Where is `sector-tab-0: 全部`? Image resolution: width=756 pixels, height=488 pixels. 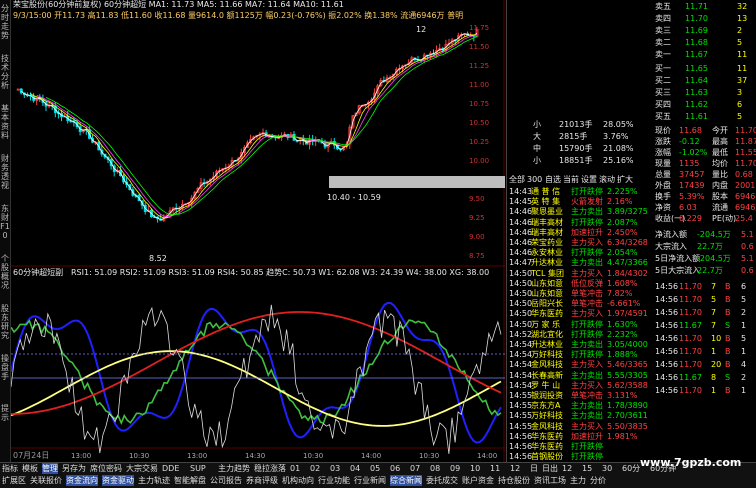
sector-tab-0: 全部 is located at coordinates (517, 180).